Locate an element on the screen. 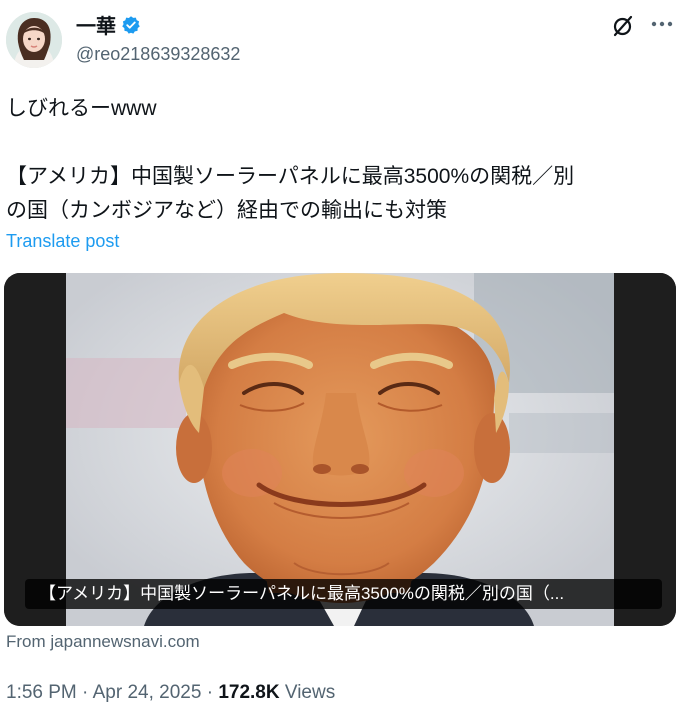 The image size is (680, 712). tweet-line: の国（カンボジアなど）経由での輸出にも対策 is located at coordinates (226, 210).